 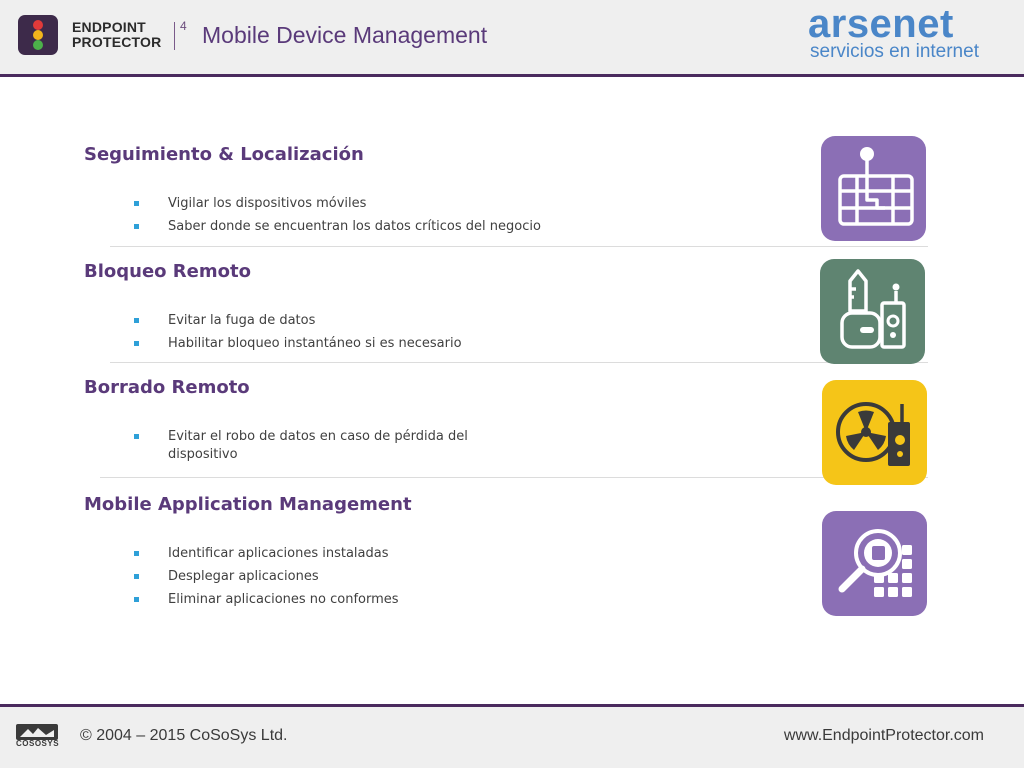 What do you see at coordinates (242, 320) in the screenshot?
I see `bullet-text: Evitar la fuga de datos` at bounding box center [242, 320].